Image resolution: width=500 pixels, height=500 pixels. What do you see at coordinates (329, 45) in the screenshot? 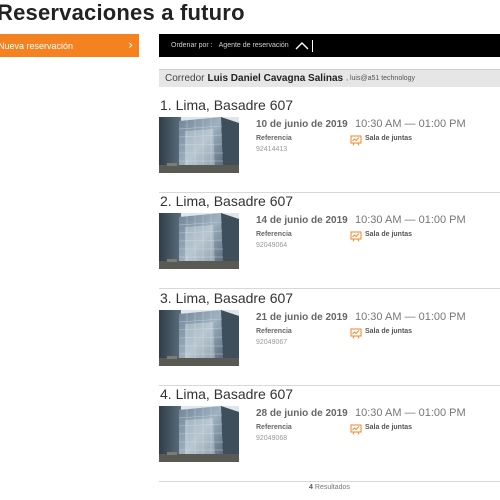
I see `sort-bar: Ordenar por : Agente de reservación` at bounding box center [329, 45].